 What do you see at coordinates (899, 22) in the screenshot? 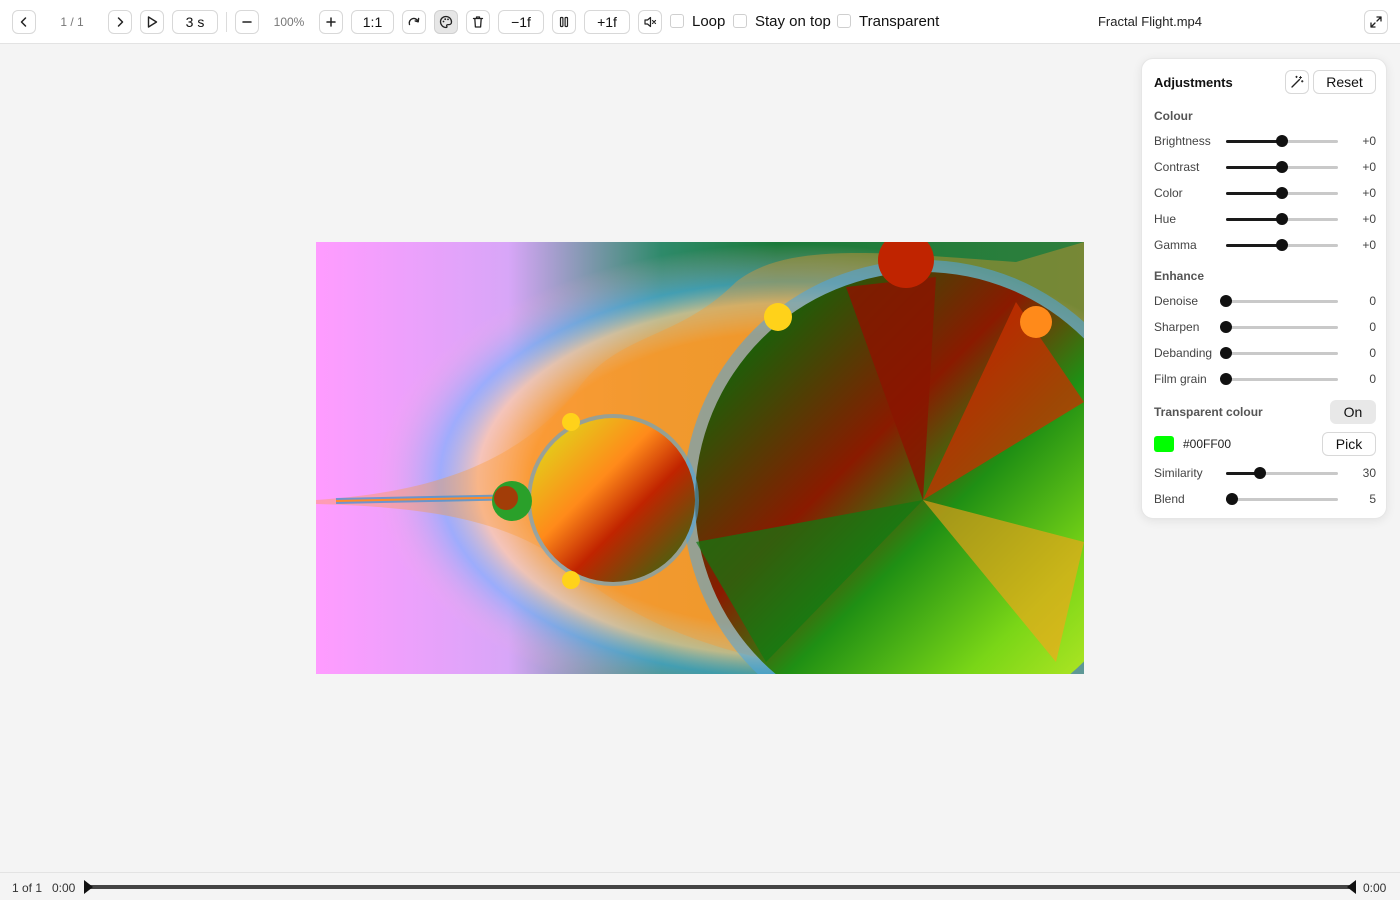
I see `transparent-label: Transparent` at bounding box center [899, 22].